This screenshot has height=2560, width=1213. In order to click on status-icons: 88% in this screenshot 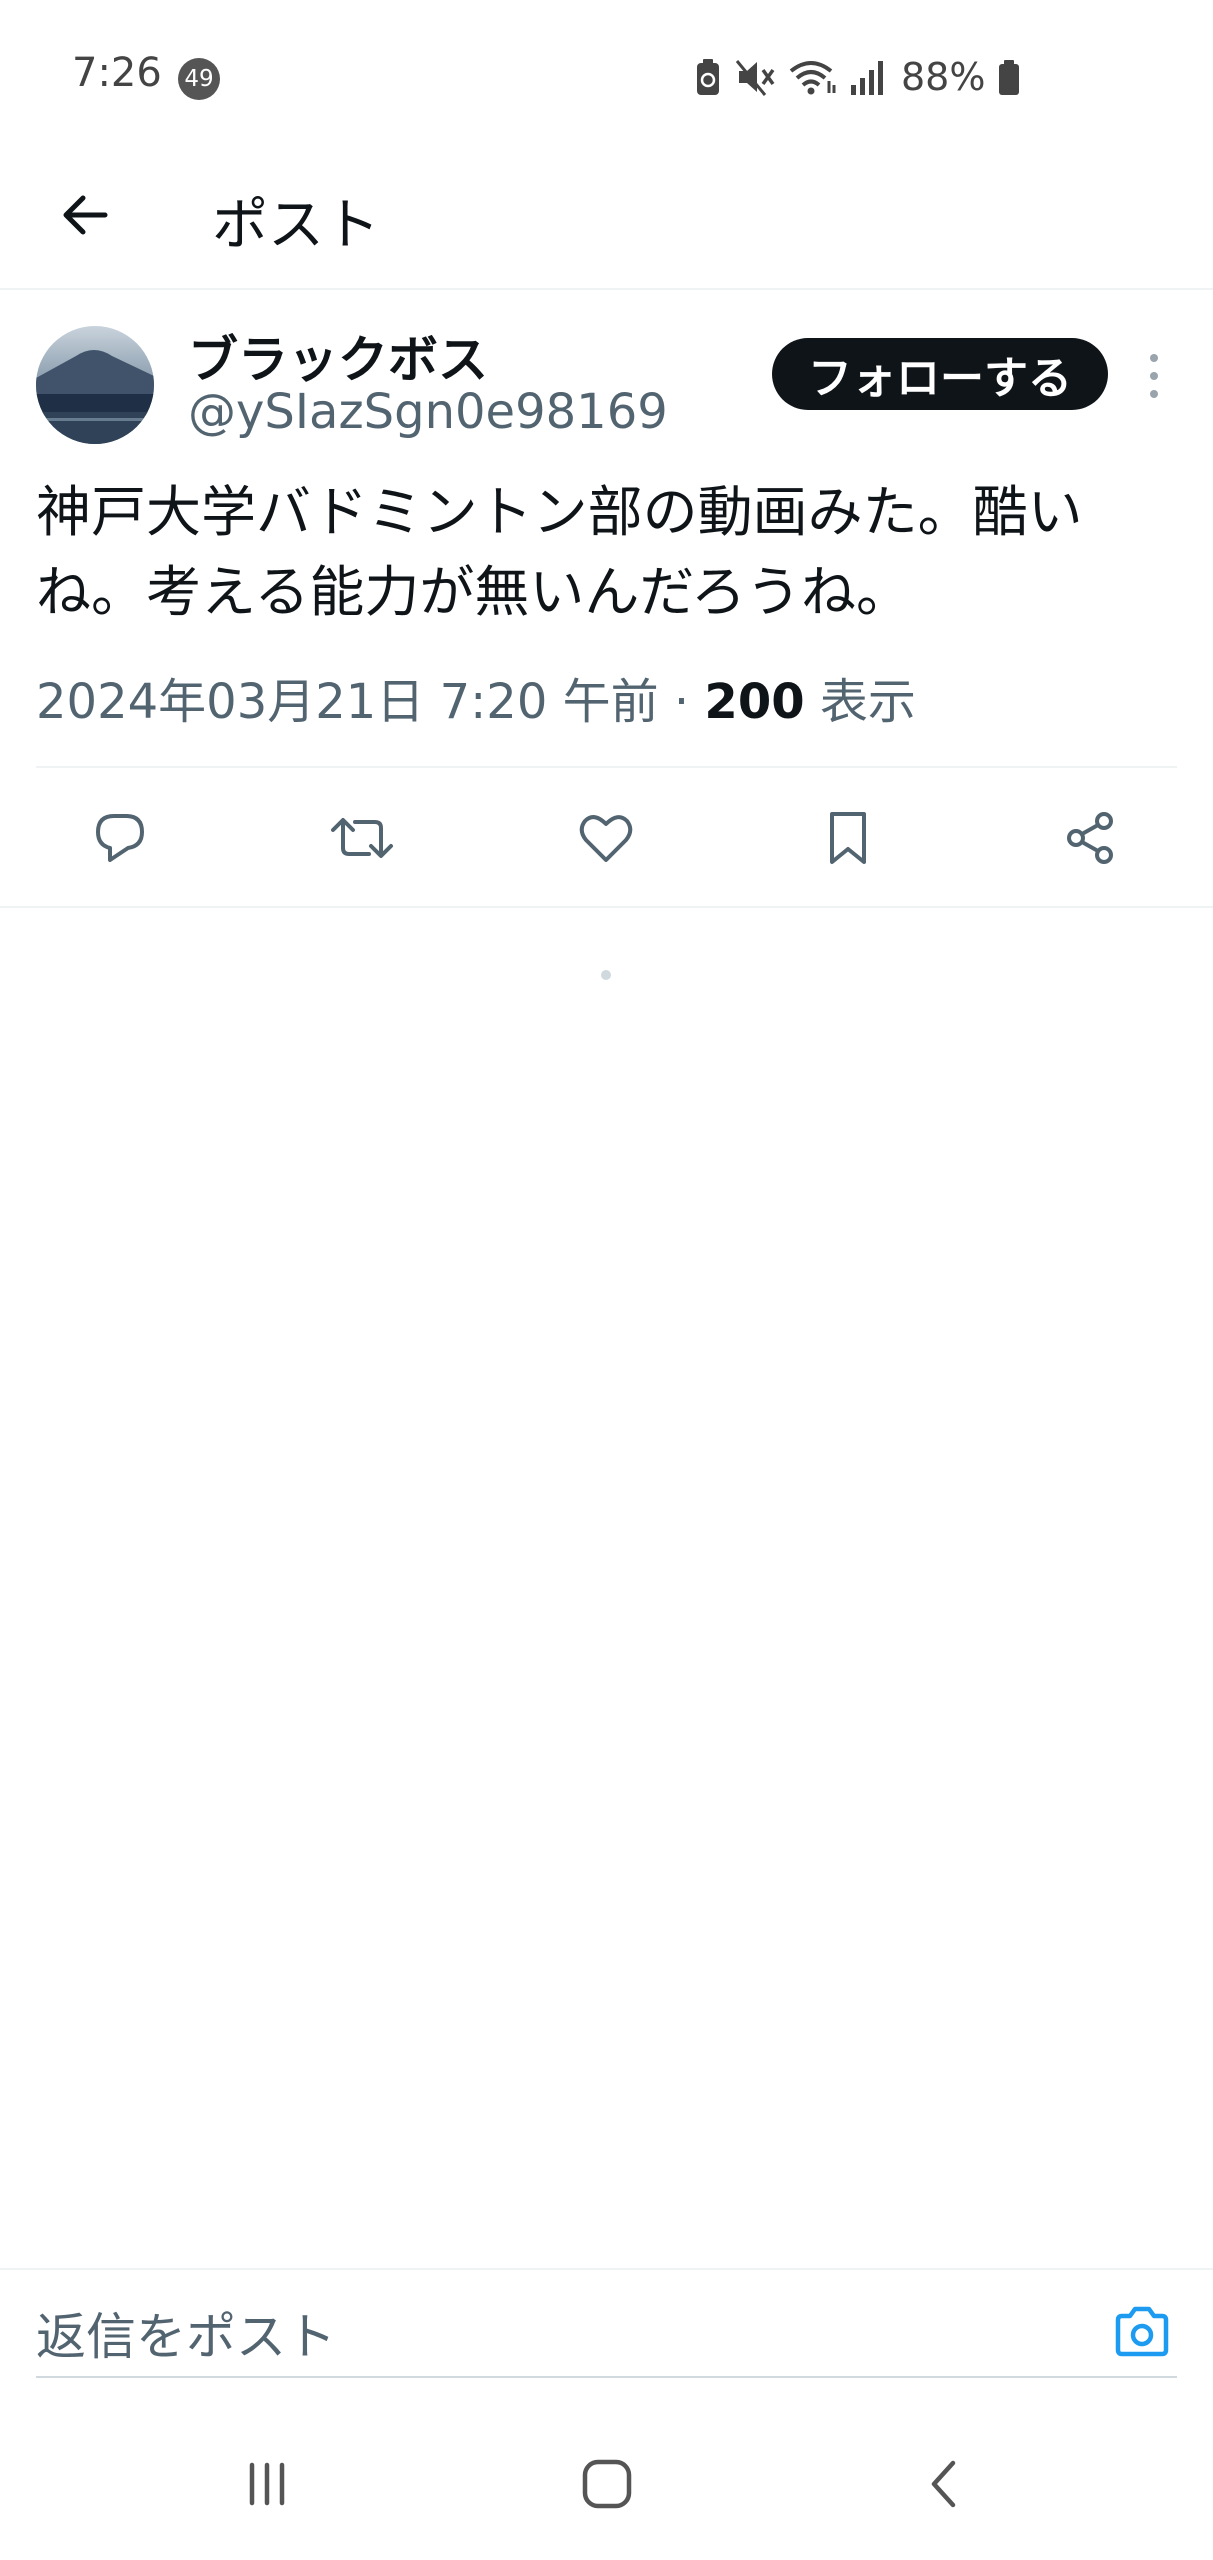, I will do `click(857, 77)`.